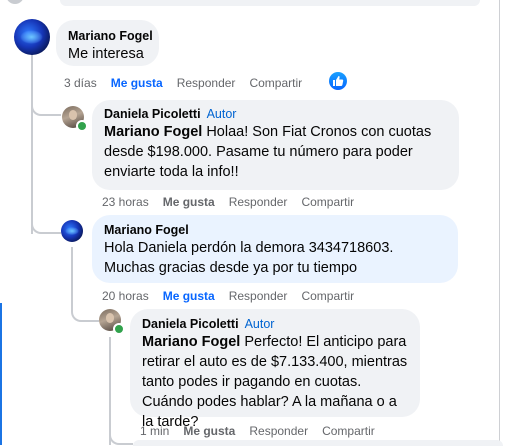 Image resolution: width=511 pixels, height=446 pixels. I want to click on thumbs-up-icon, so click(338, 81).